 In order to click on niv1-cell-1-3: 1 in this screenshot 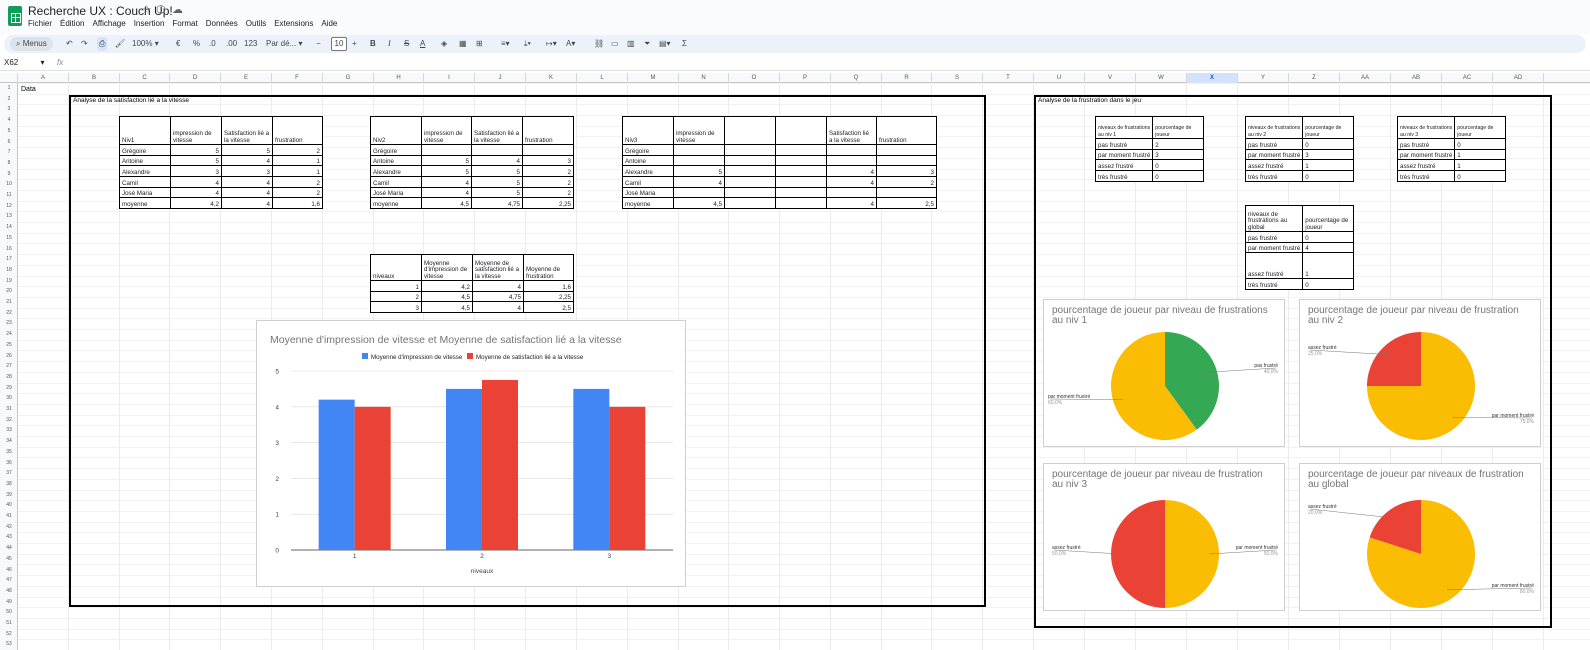, I will do `click(297, 160)`.